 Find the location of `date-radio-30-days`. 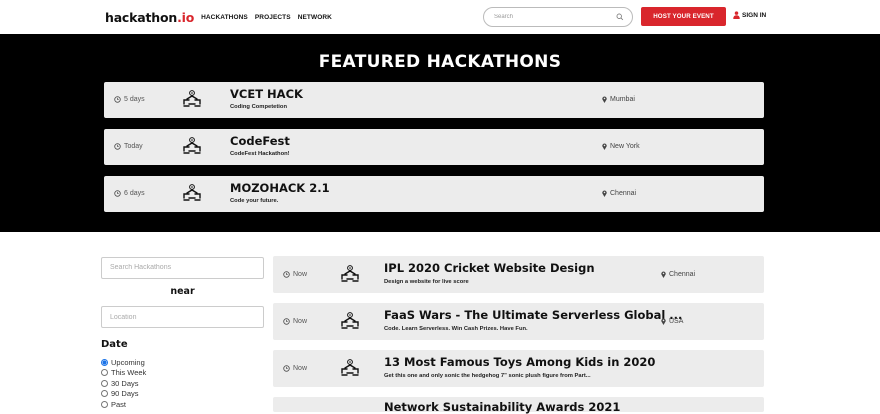

date-radio-30-days is located at coordinates (104, 383).